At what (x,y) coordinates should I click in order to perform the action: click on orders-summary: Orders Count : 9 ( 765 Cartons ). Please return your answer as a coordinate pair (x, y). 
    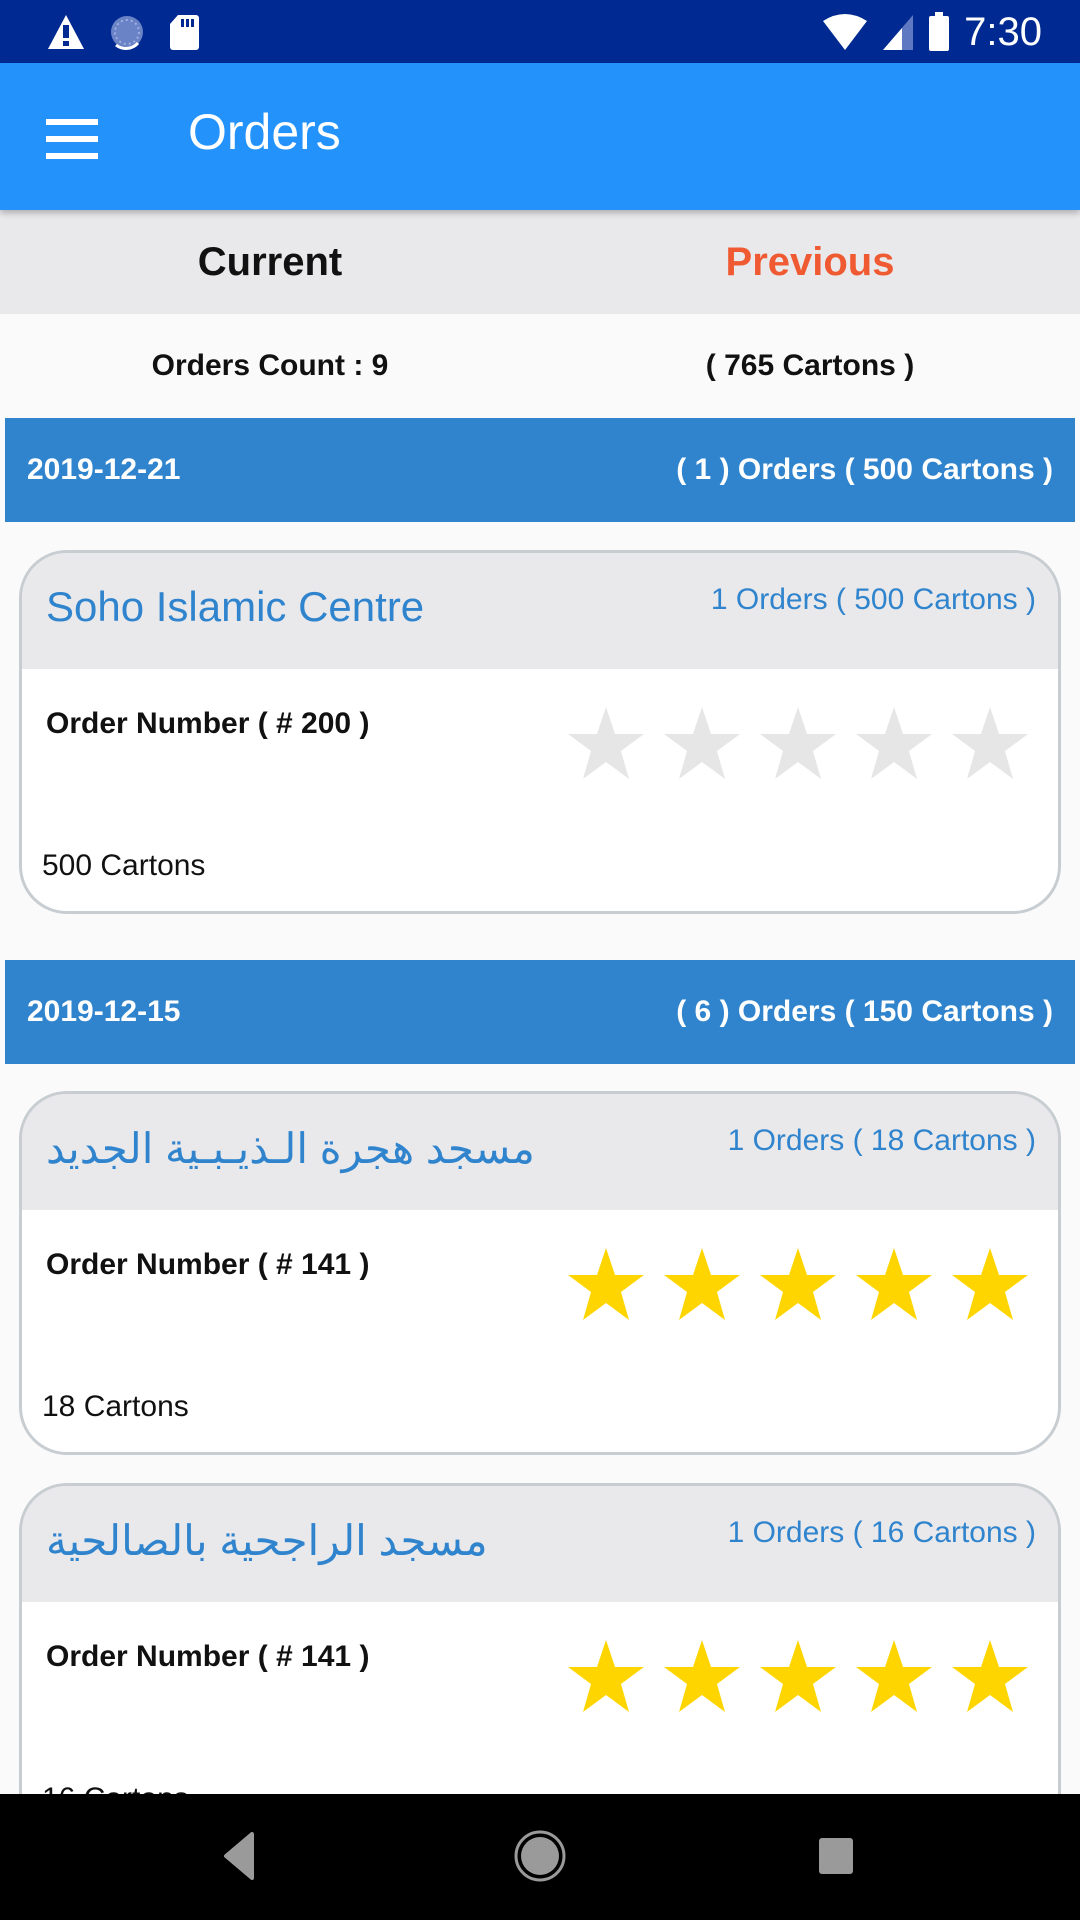
    Looking at the image, I should click on (540, 366).